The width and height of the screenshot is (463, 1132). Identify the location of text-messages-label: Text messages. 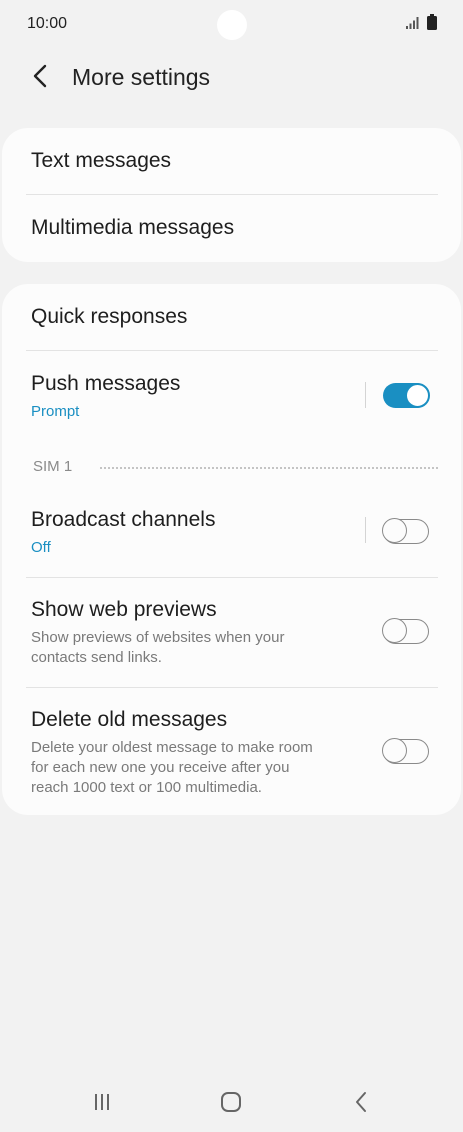
(101, 160).